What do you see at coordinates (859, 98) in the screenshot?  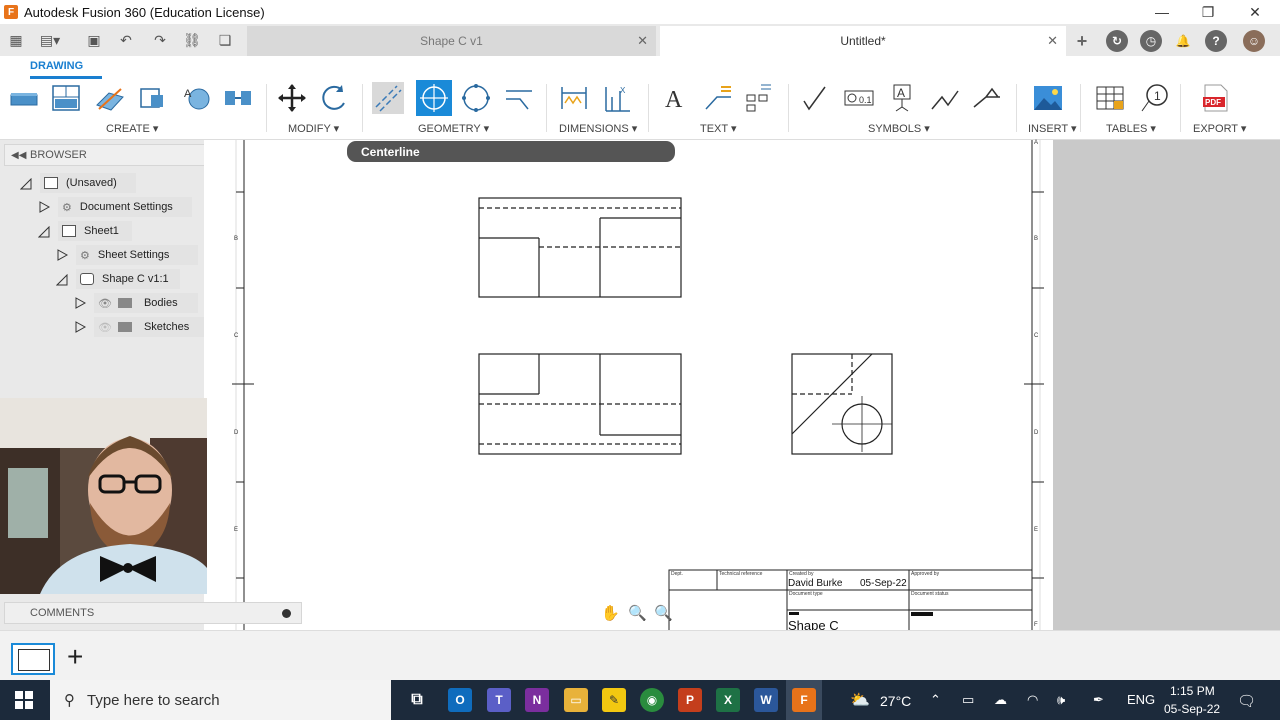 I see `feature-control-frame-icon: 0.1` at bounding box center [859, 98].